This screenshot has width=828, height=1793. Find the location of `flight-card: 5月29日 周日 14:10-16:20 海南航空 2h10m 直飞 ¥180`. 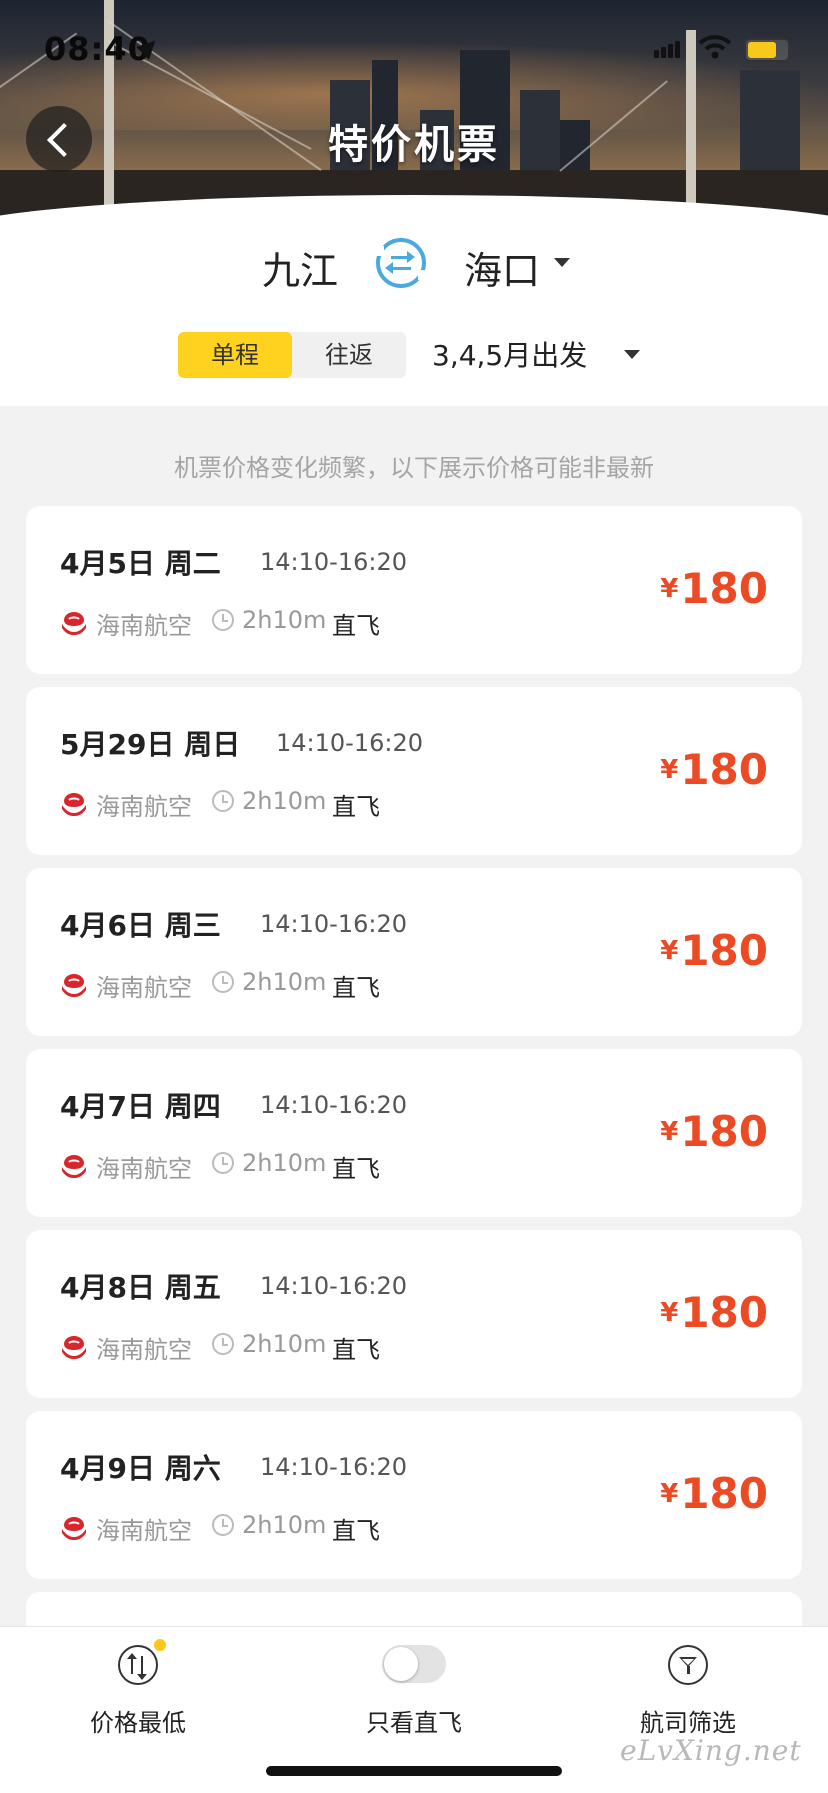

flight-card: 5月29日 周日 14:10-16:20 海南航空 2h10m 直飞 ¥180 is located at coordinates (414, 771).